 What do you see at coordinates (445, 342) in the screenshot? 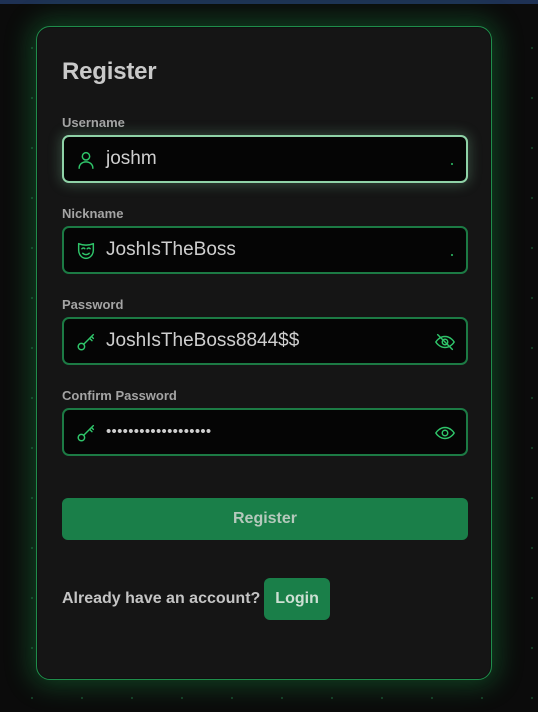
I see `eye-off-icon` at bounding box center [445, 342].